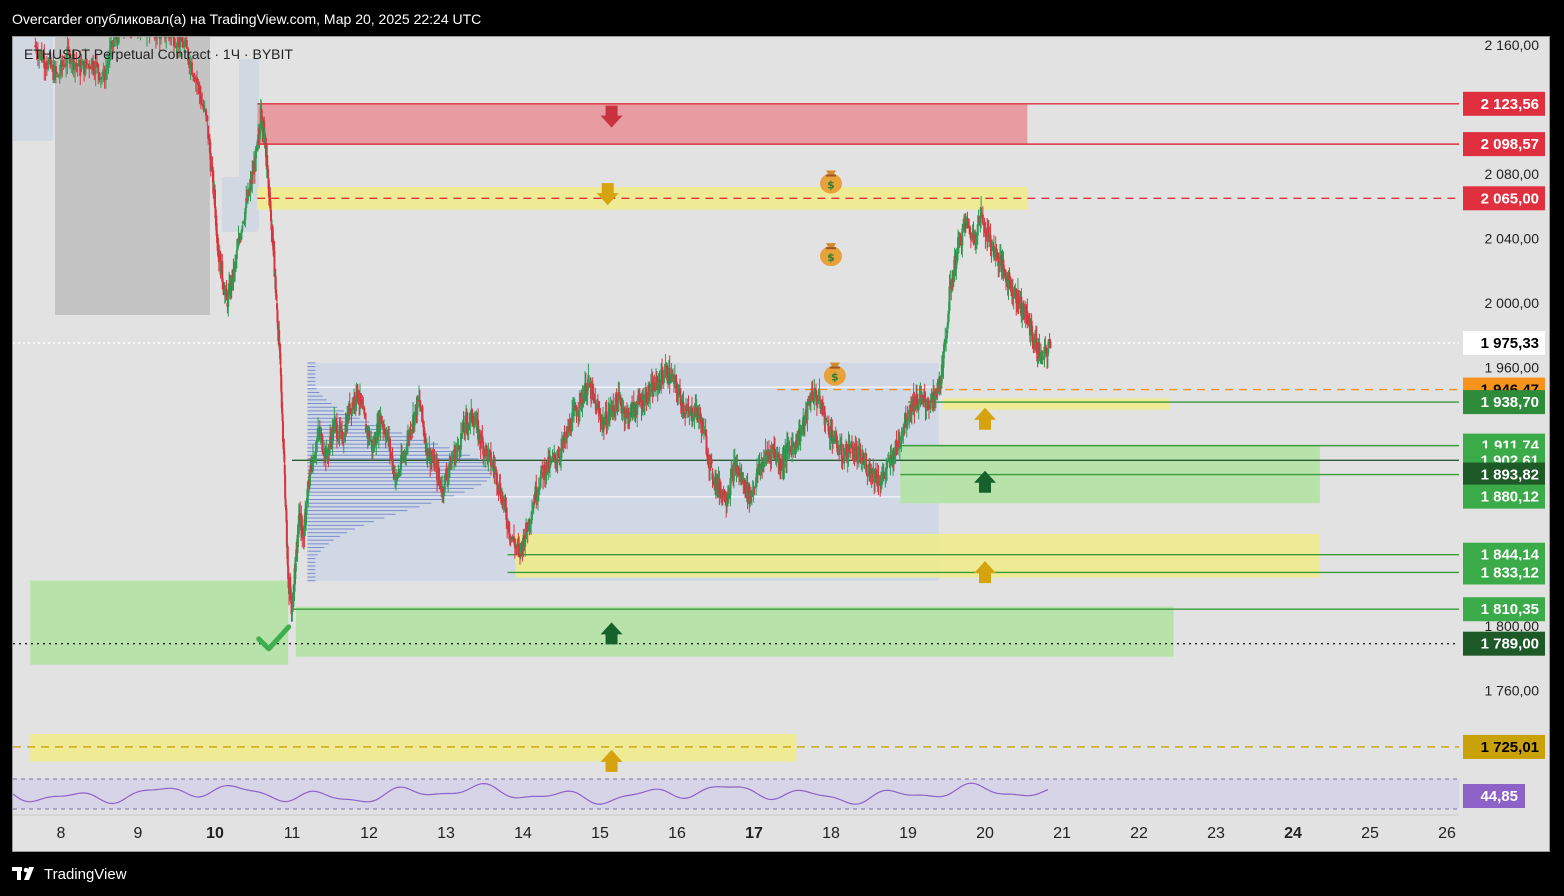 The image size is (1564, 896). What do you see at coordinates (138, 833) in the screenshot?
I see `x-tick-label: 9` at bounding box center [138, 833].